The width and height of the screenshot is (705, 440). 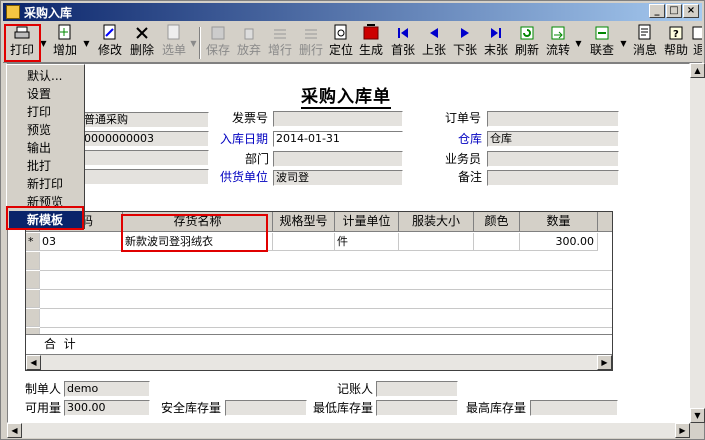 What do you see at coordinates (578, 43) in the screenshot?
I see `flow-dropdown-arrow: ▼` at bounding box center [578, 43].